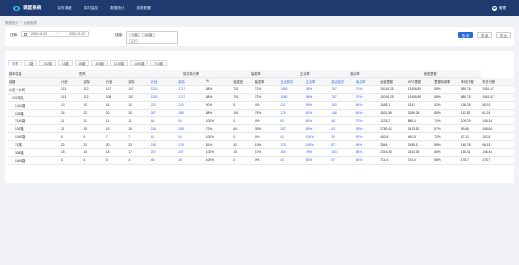 The width and height of the screenshot is (519, 265). I want to click on table-cell: 16, so click(116, 105).